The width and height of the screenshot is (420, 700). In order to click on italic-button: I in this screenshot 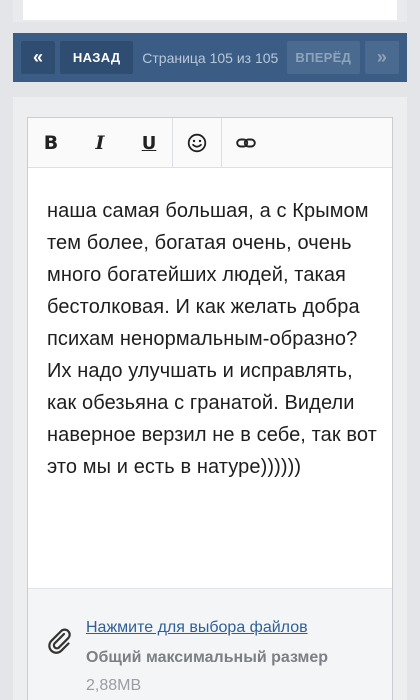, I will do `click(100, 143)`.